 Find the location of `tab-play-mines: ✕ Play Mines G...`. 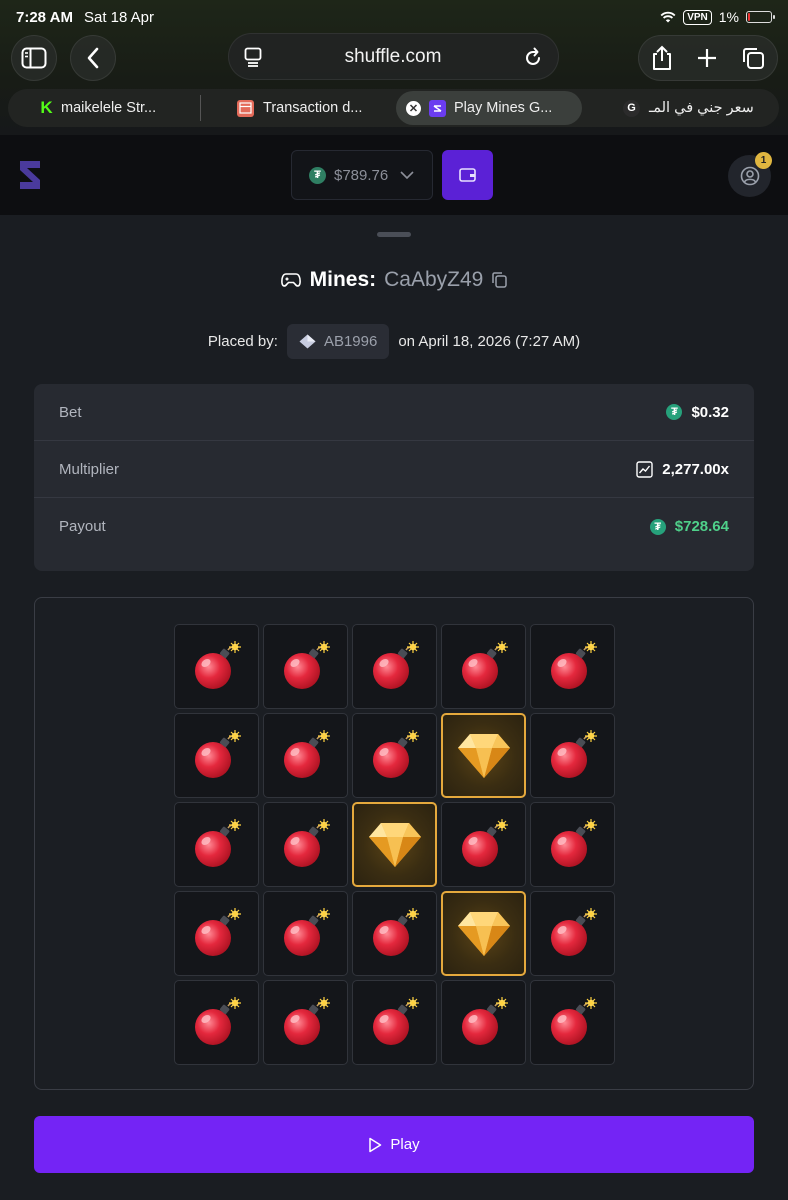

tab-play-mines: ✕ Play Mines G... is located at coordinates (489, 108).